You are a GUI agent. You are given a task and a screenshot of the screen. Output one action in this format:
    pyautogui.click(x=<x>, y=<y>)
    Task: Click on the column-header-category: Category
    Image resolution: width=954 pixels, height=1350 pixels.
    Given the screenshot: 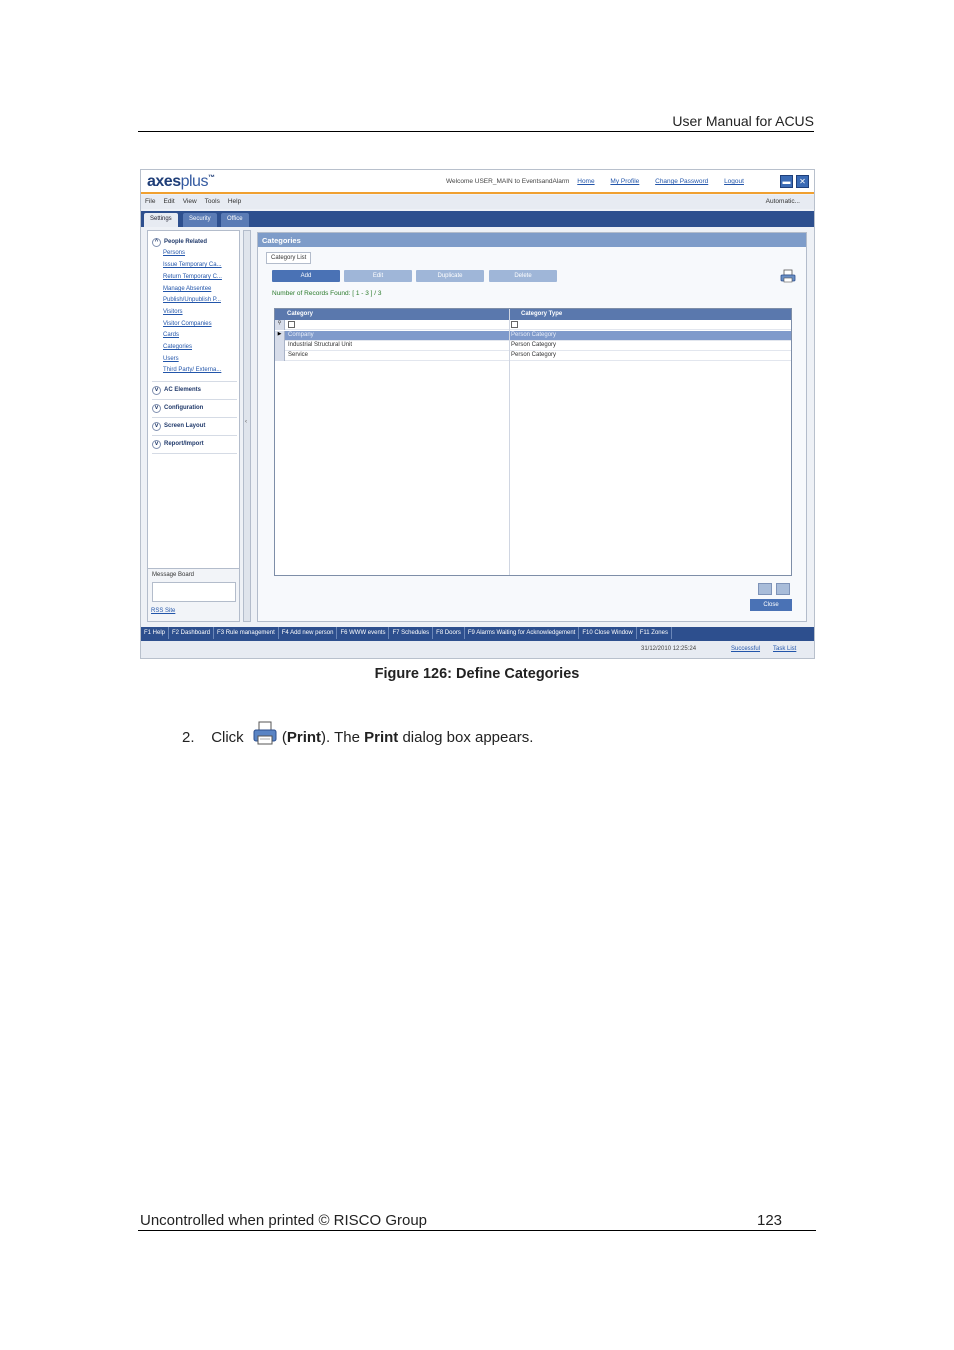 What is the action you would take?
    pyautogui.click(x=392, y=314)
    